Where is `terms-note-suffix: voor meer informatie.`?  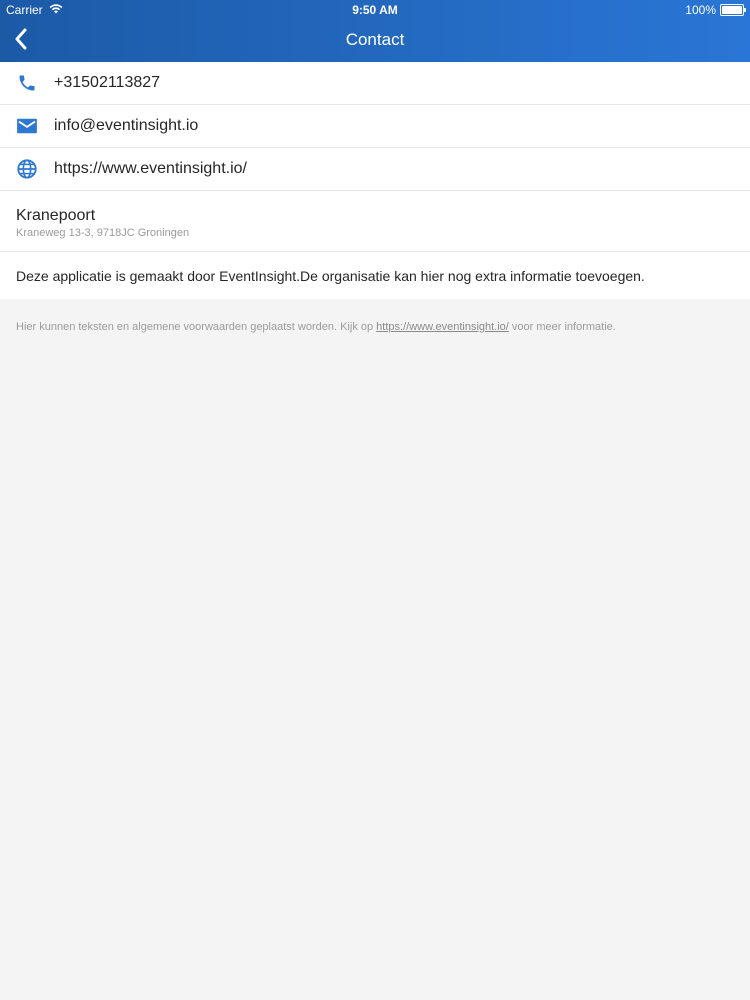 terms-note-suffix: voor meer informatie. is located at coordinates (562, 327).